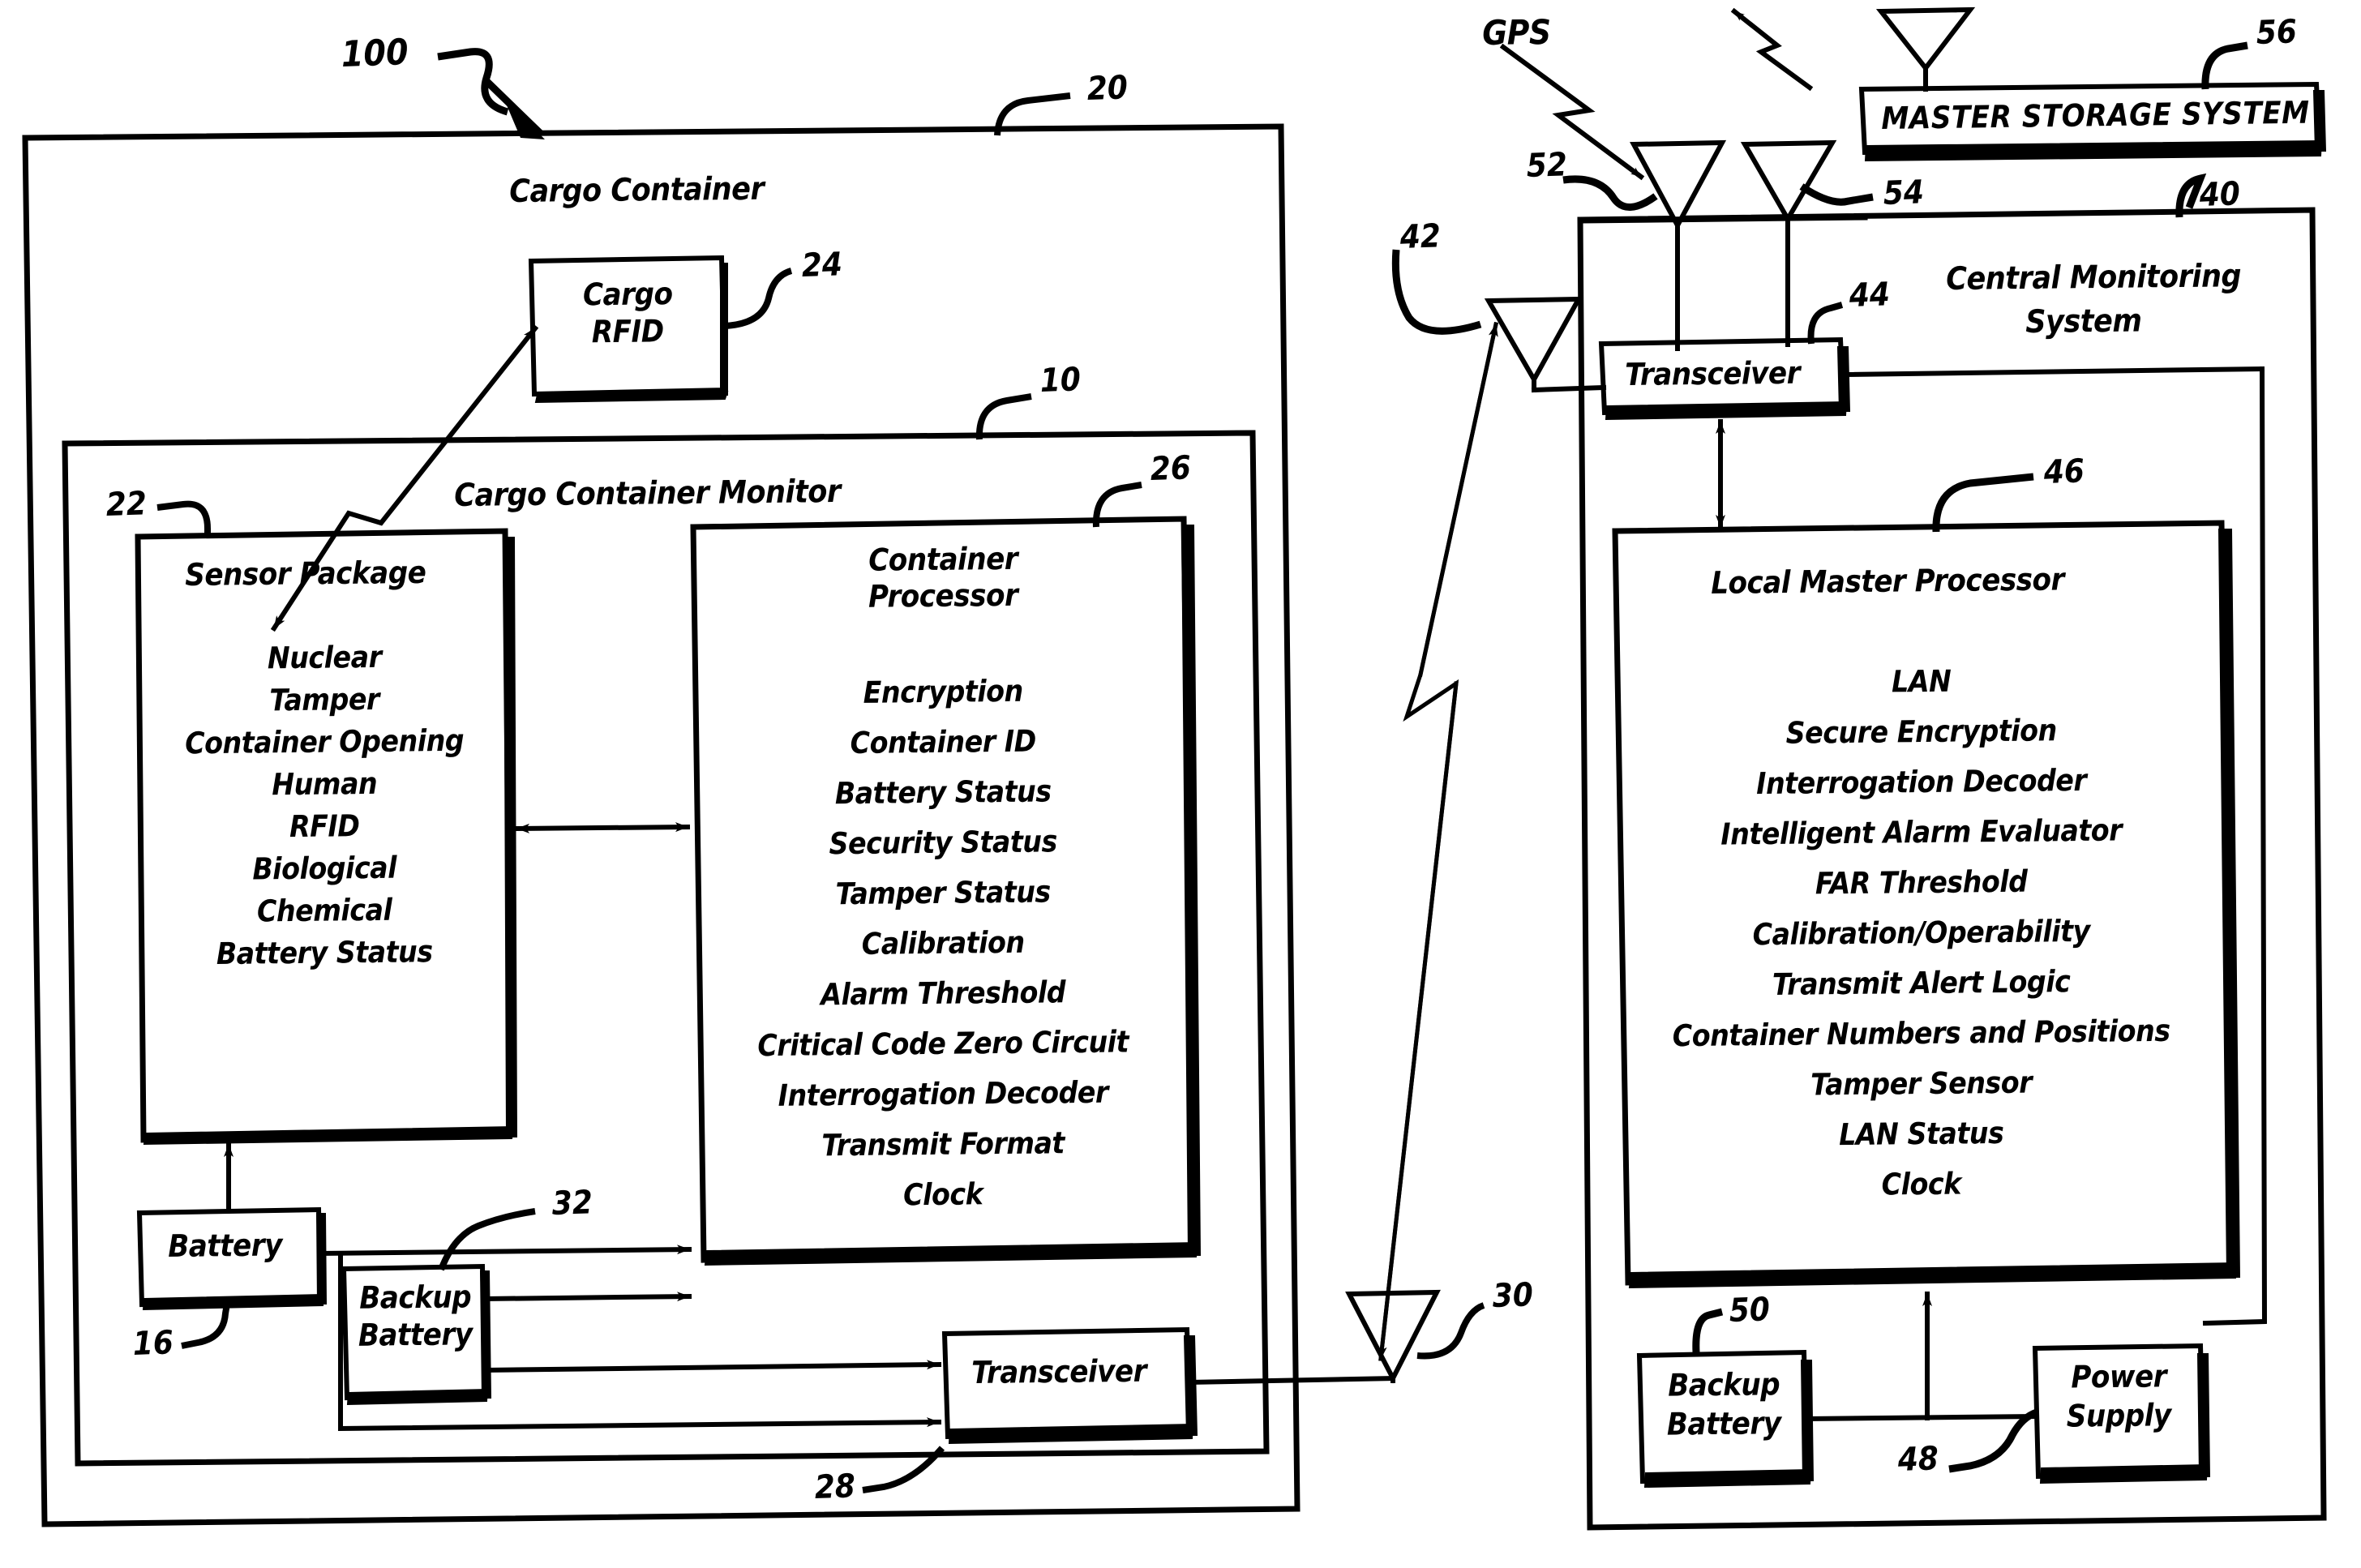 The height and width of the screenshot is (1568, 2361). Describe the element at coordinates (1993, 1440) in the screenshot. I see `ref-48-leader` at that location.